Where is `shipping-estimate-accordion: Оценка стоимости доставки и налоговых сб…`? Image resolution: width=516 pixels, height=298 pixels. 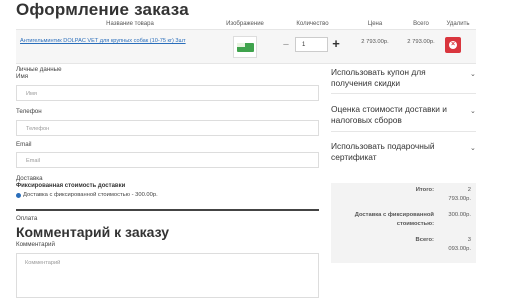
shipping-estimate-accordion: Оценка стоимости доставки и налоговых сб… is located at coordinates (398, 115).